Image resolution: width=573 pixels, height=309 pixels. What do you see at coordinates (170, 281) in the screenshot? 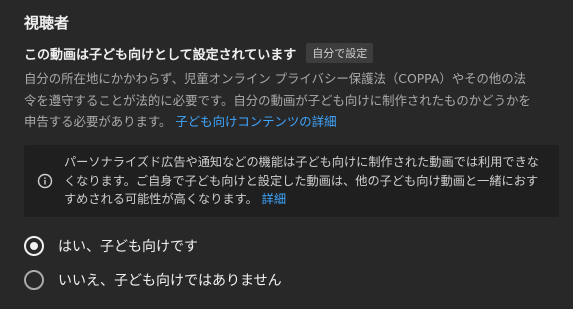
I see `made-for-kids-no-label: いいえ、子ども向けではありません` at bounding box center [170, 281].